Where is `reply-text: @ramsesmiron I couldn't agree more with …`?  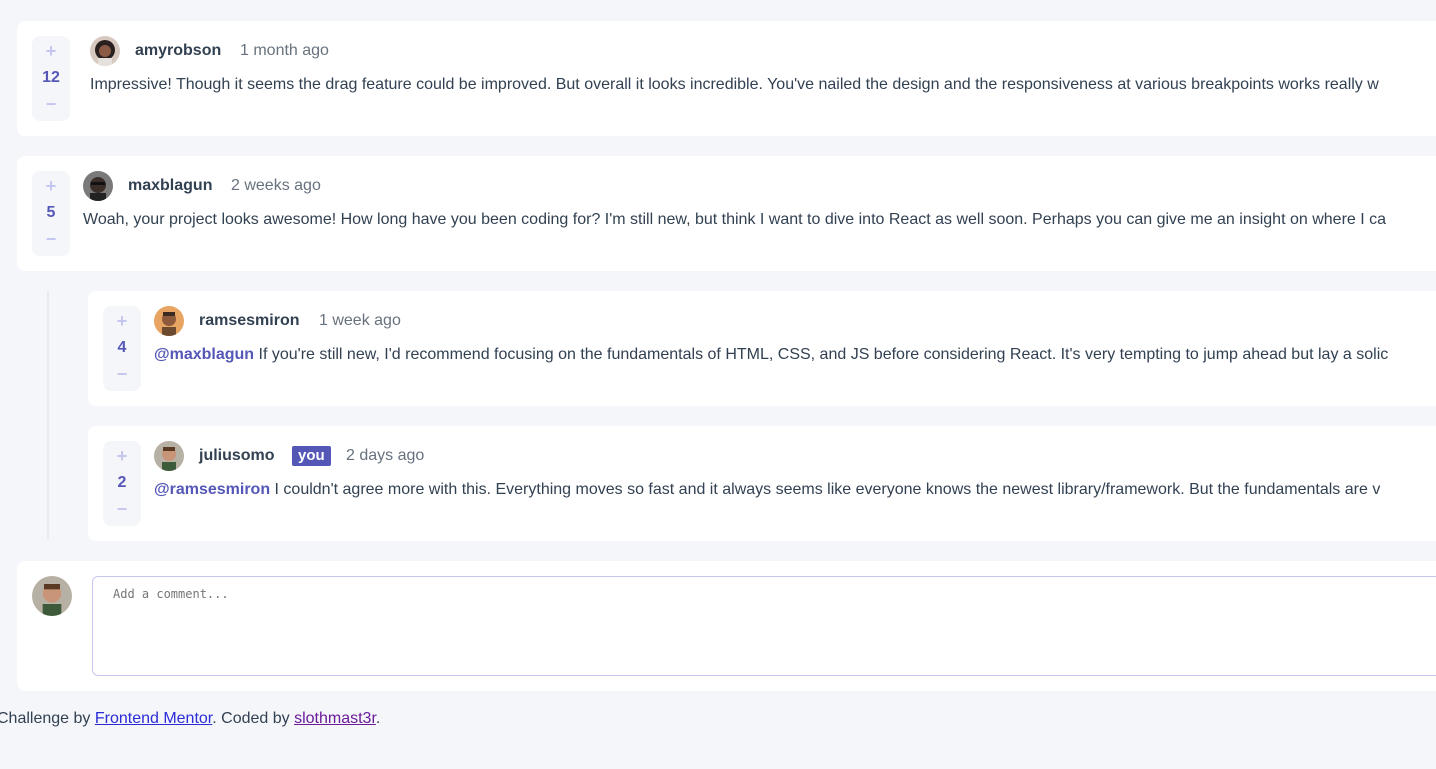 reply-text: @ramsesmiron I couldn't agree more with … is located at coordinates (767, 490).